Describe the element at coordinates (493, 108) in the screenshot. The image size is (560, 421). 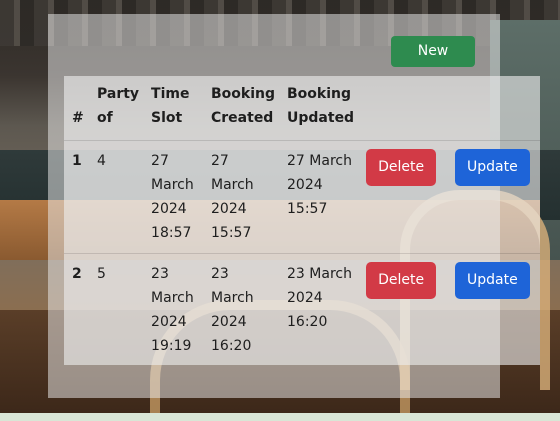
I see `column-header-update` at that location.